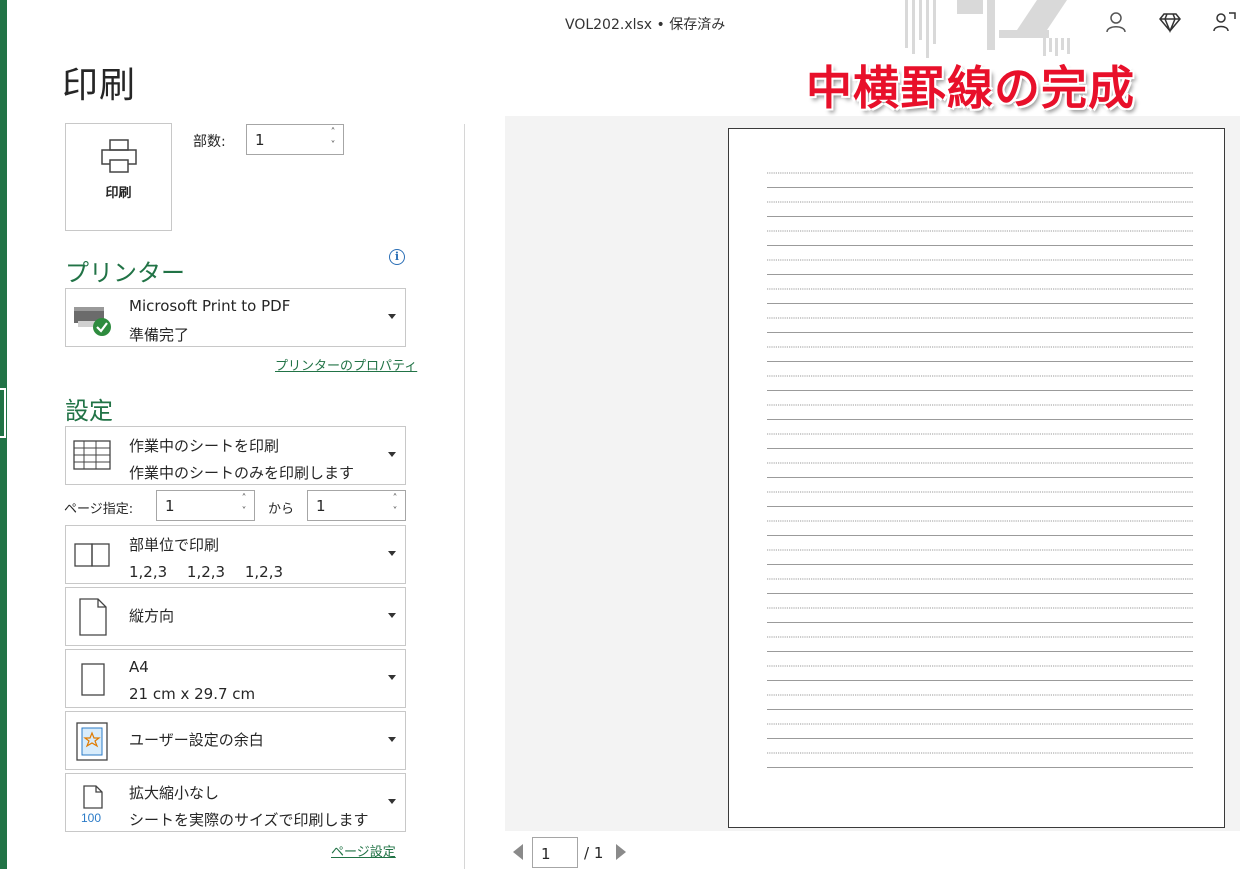 The height and width of the screenshot is (869, 1240). I want to click on print-button: 印刷, so click(118, 177).